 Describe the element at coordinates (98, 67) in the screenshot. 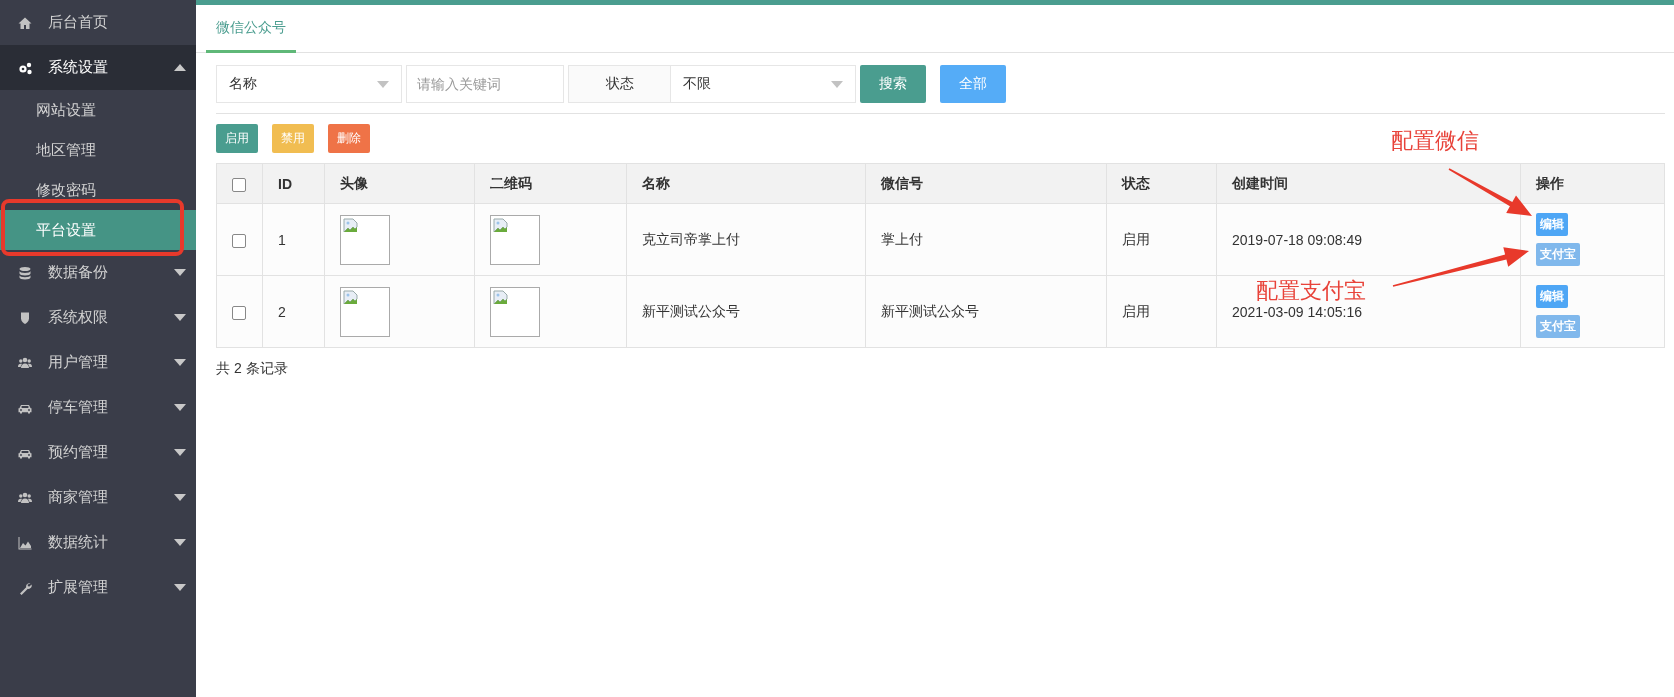

I see `sidebar-item: 系统设置` at that location.